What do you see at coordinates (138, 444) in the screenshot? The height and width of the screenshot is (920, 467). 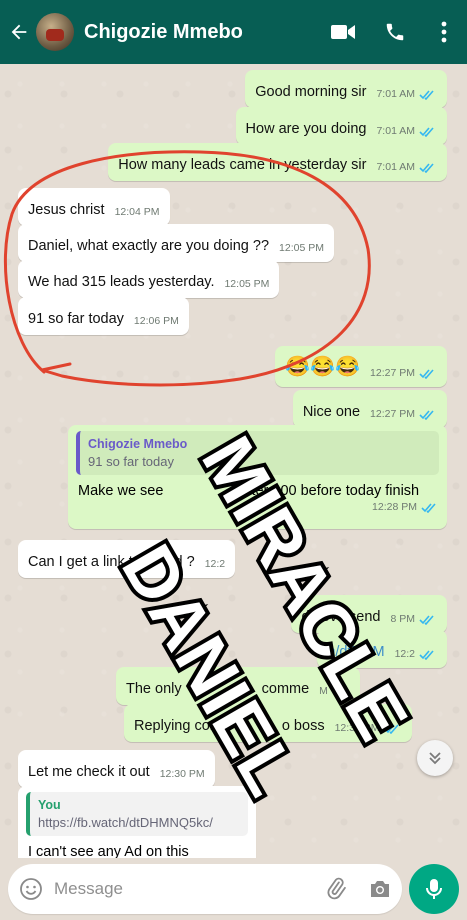 I see `quoted-sender: Chigozie Mmebo` at bounding box center [138, 444].